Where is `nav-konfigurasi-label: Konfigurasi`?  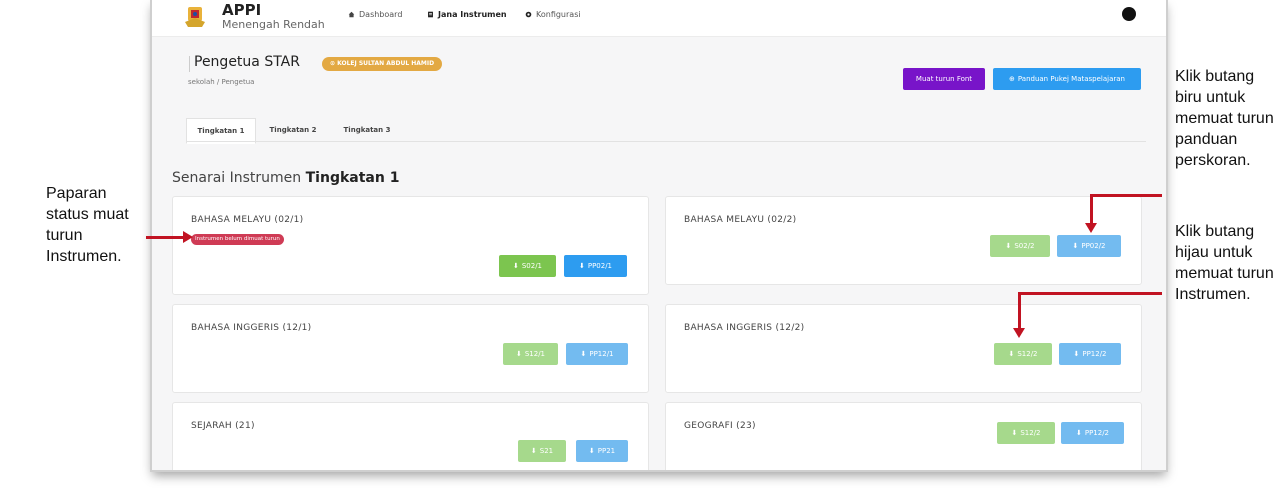
nav-konfigurasi-label: Konfigurasi is located at coordinates (558, 14).